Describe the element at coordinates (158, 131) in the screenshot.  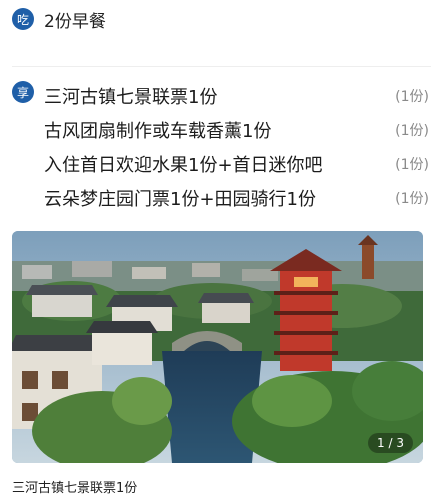
I see `benefit-label: 古风团扇制作或车载香薰1份` at that location.